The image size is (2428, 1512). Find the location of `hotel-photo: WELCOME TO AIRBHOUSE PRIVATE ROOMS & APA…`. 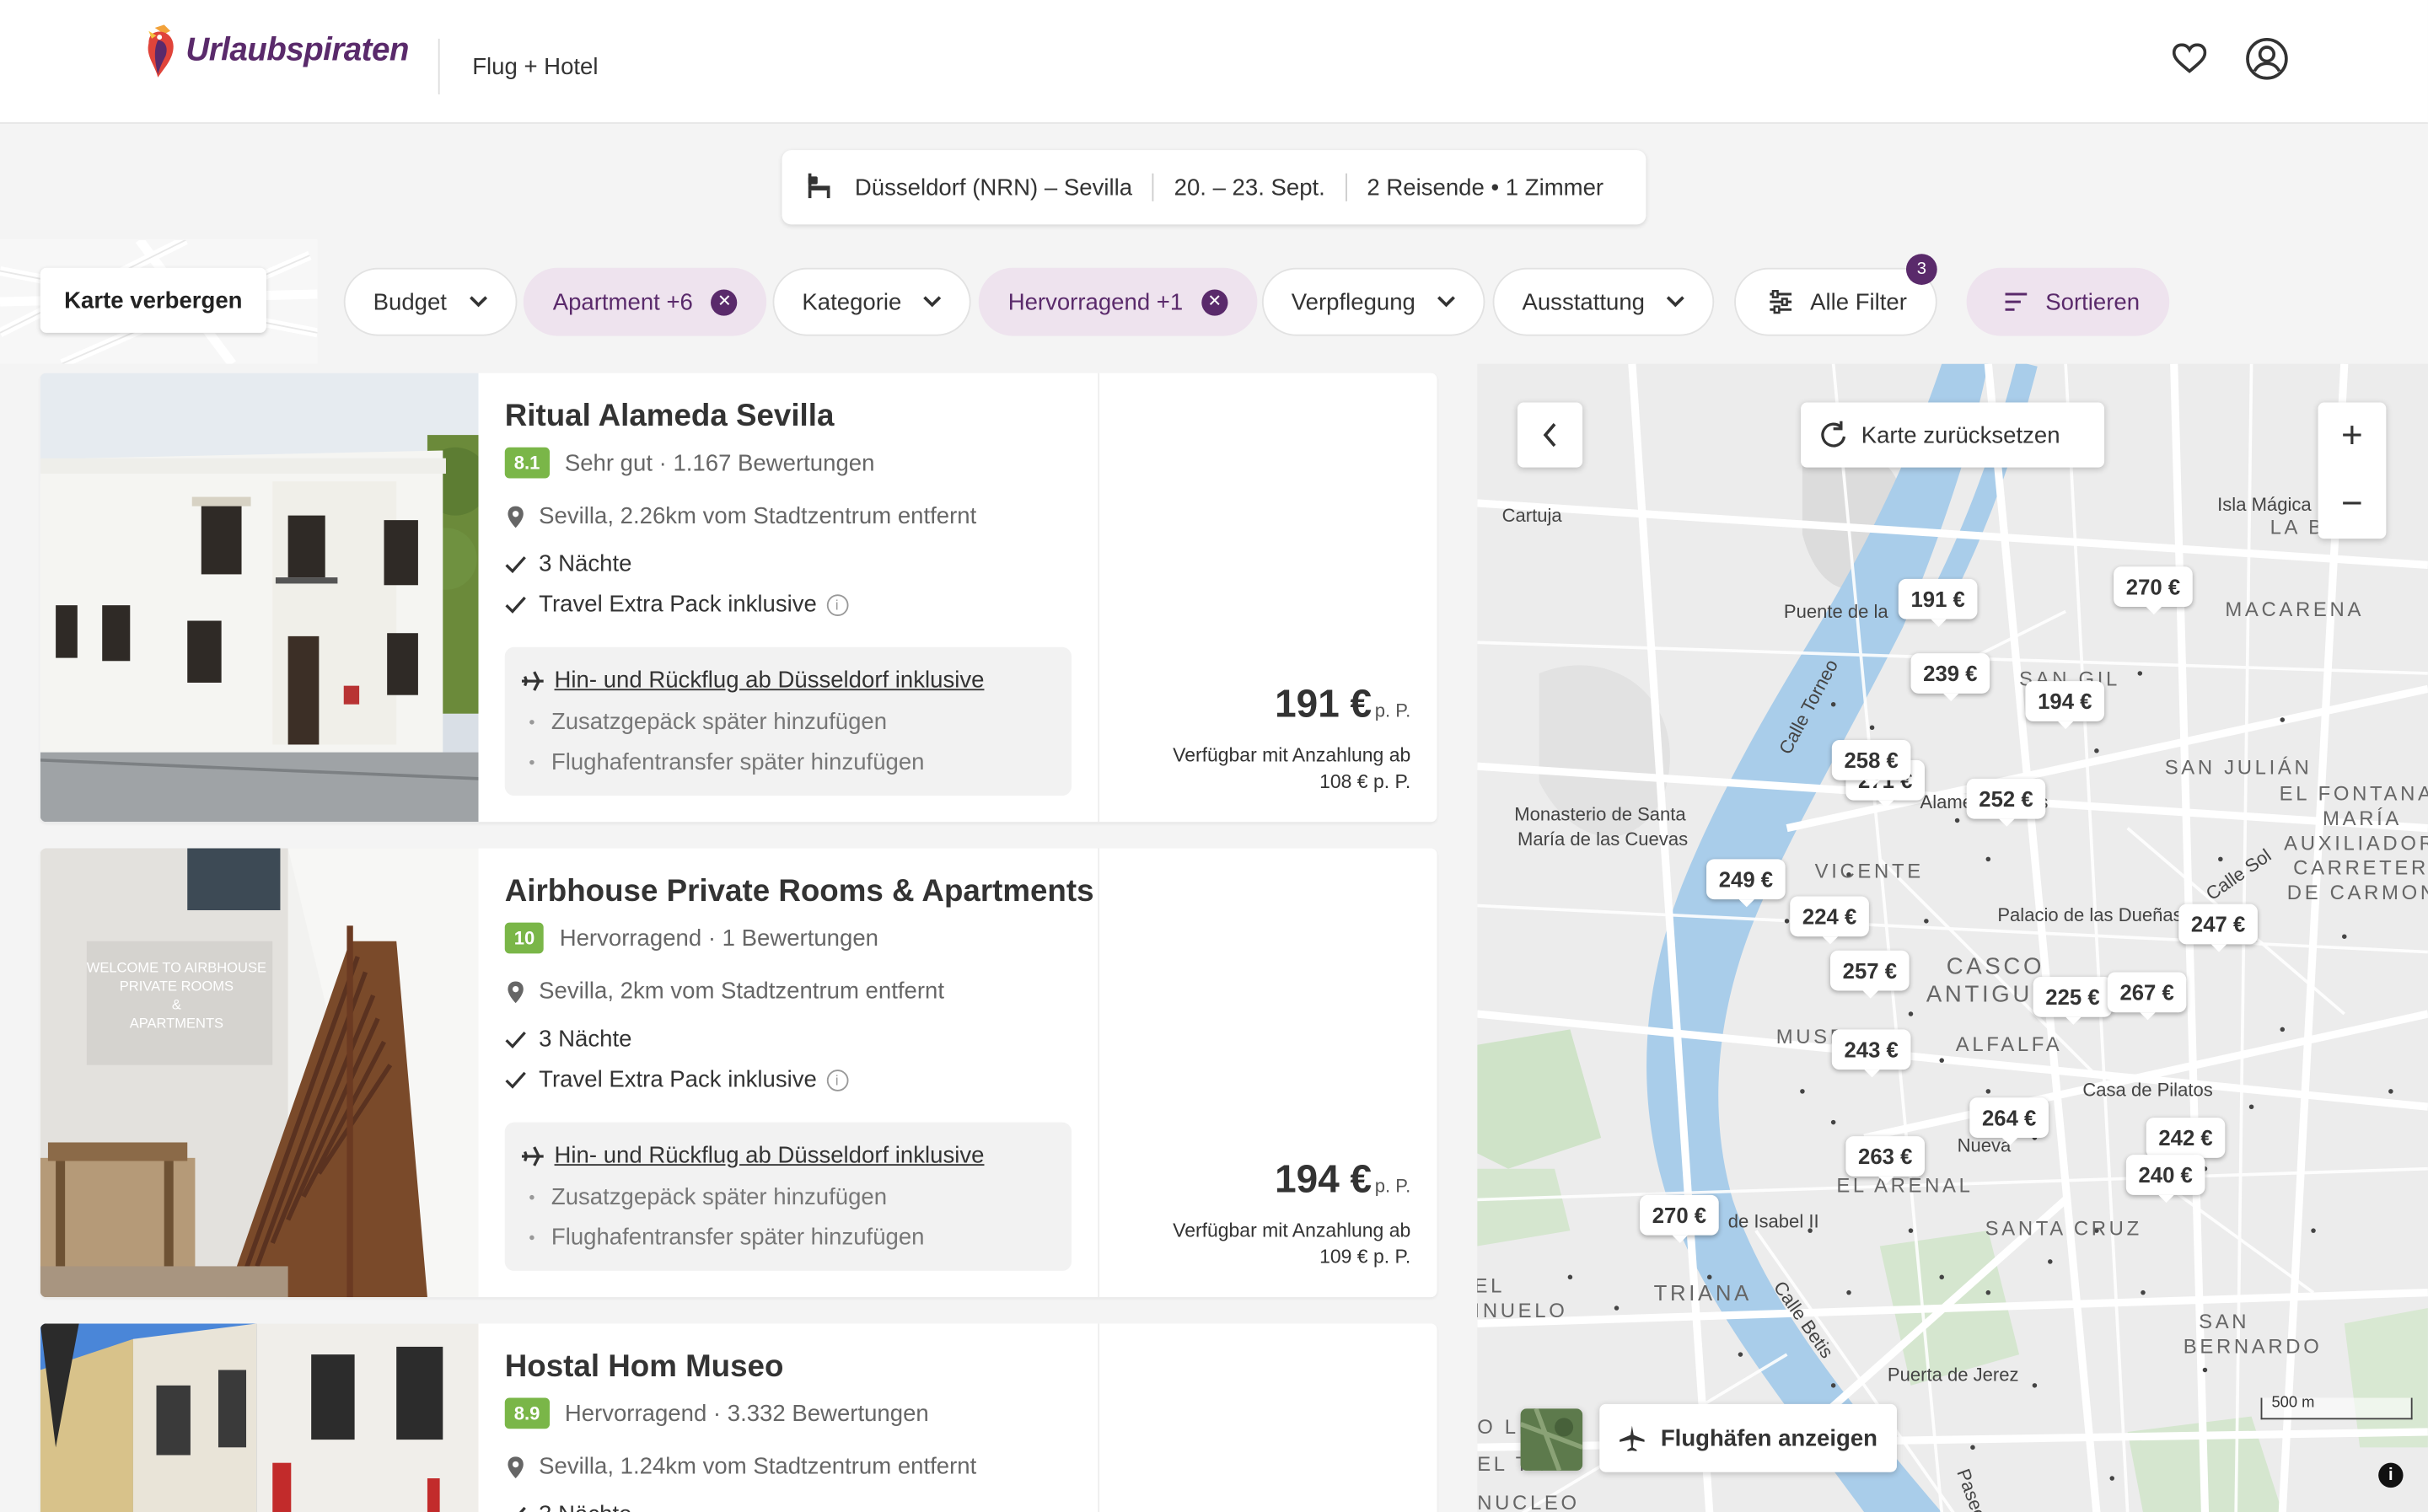

hotel-photo: WELCOME TO AIRBHOUSE PRIVATE ROOMS & APA… is located at coordinates (259, 1073).